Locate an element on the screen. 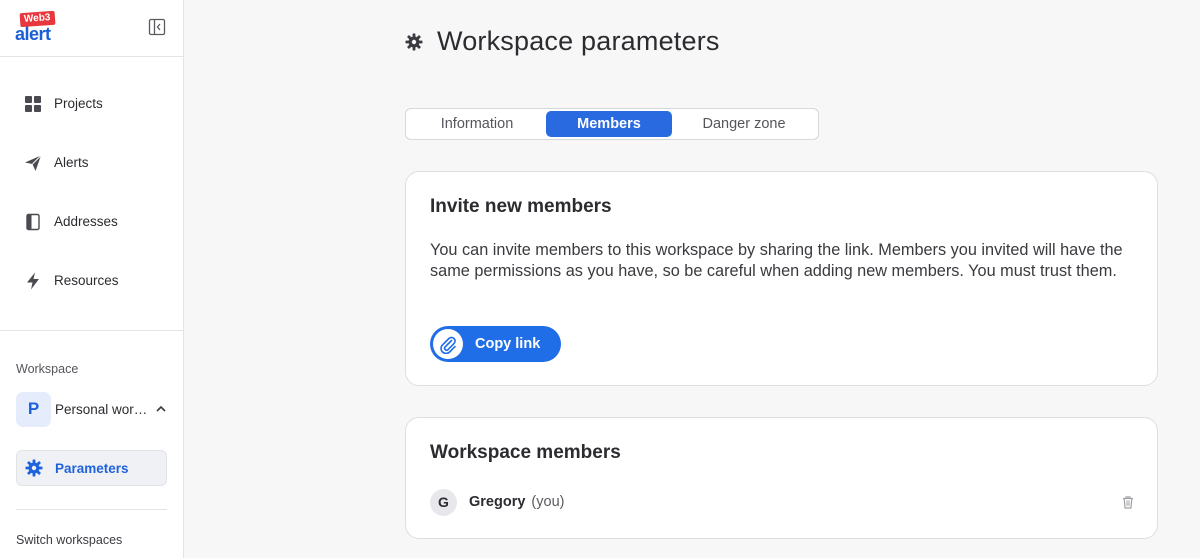 This screenshot has width=1200, height=558. sidebar-nav: Projects Alerts Addresses Resources is located at coordinates (91, 194).